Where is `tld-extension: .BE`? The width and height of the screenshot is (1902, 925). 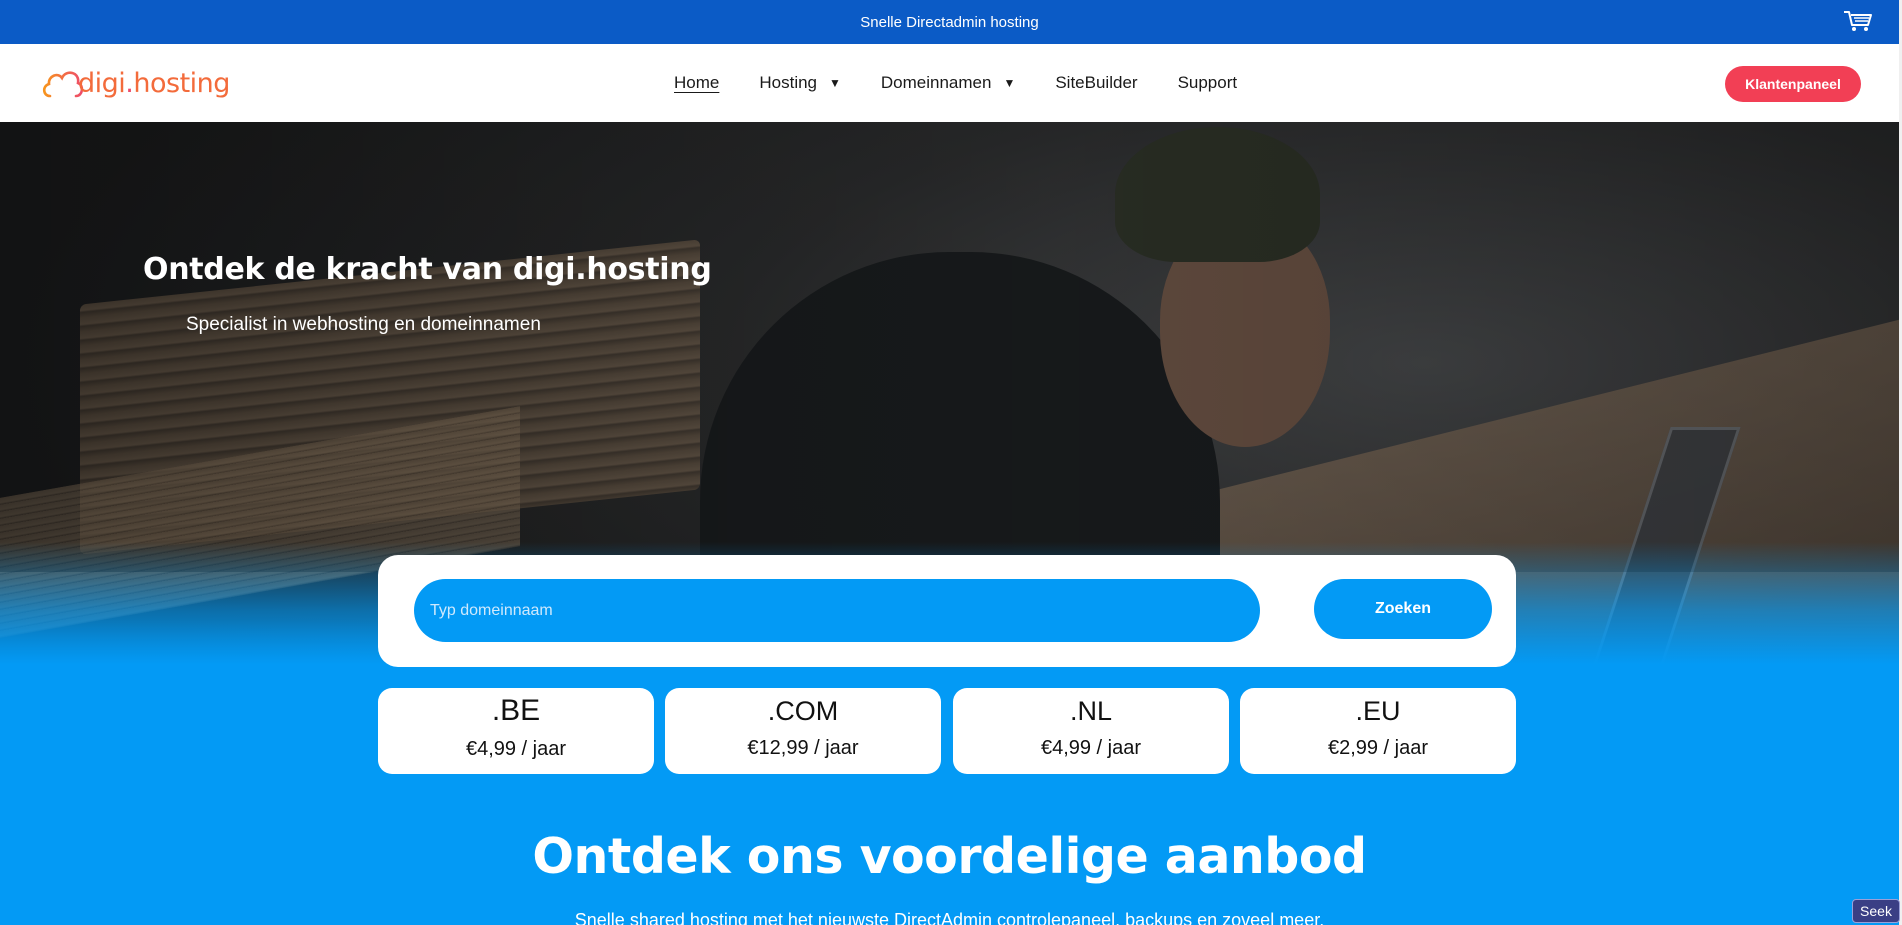 tld-extension: .BE is located at coordinates (516, 710).